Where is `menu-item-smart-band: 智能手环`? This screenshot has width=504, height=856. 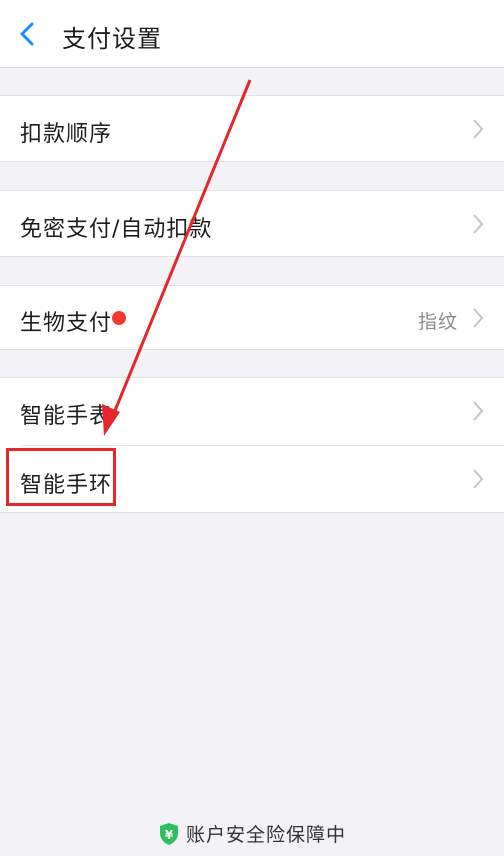
menu-item-smart-band: 智能手环 is located at coordinates (252, 479).